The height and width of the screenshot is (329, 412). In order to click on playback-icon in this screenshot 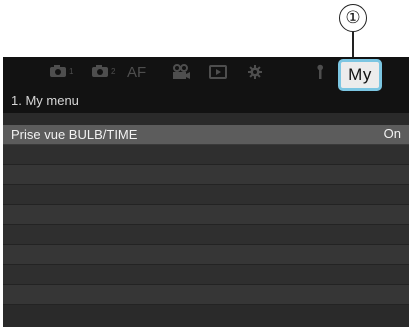, I will do `click(218, 72)`.